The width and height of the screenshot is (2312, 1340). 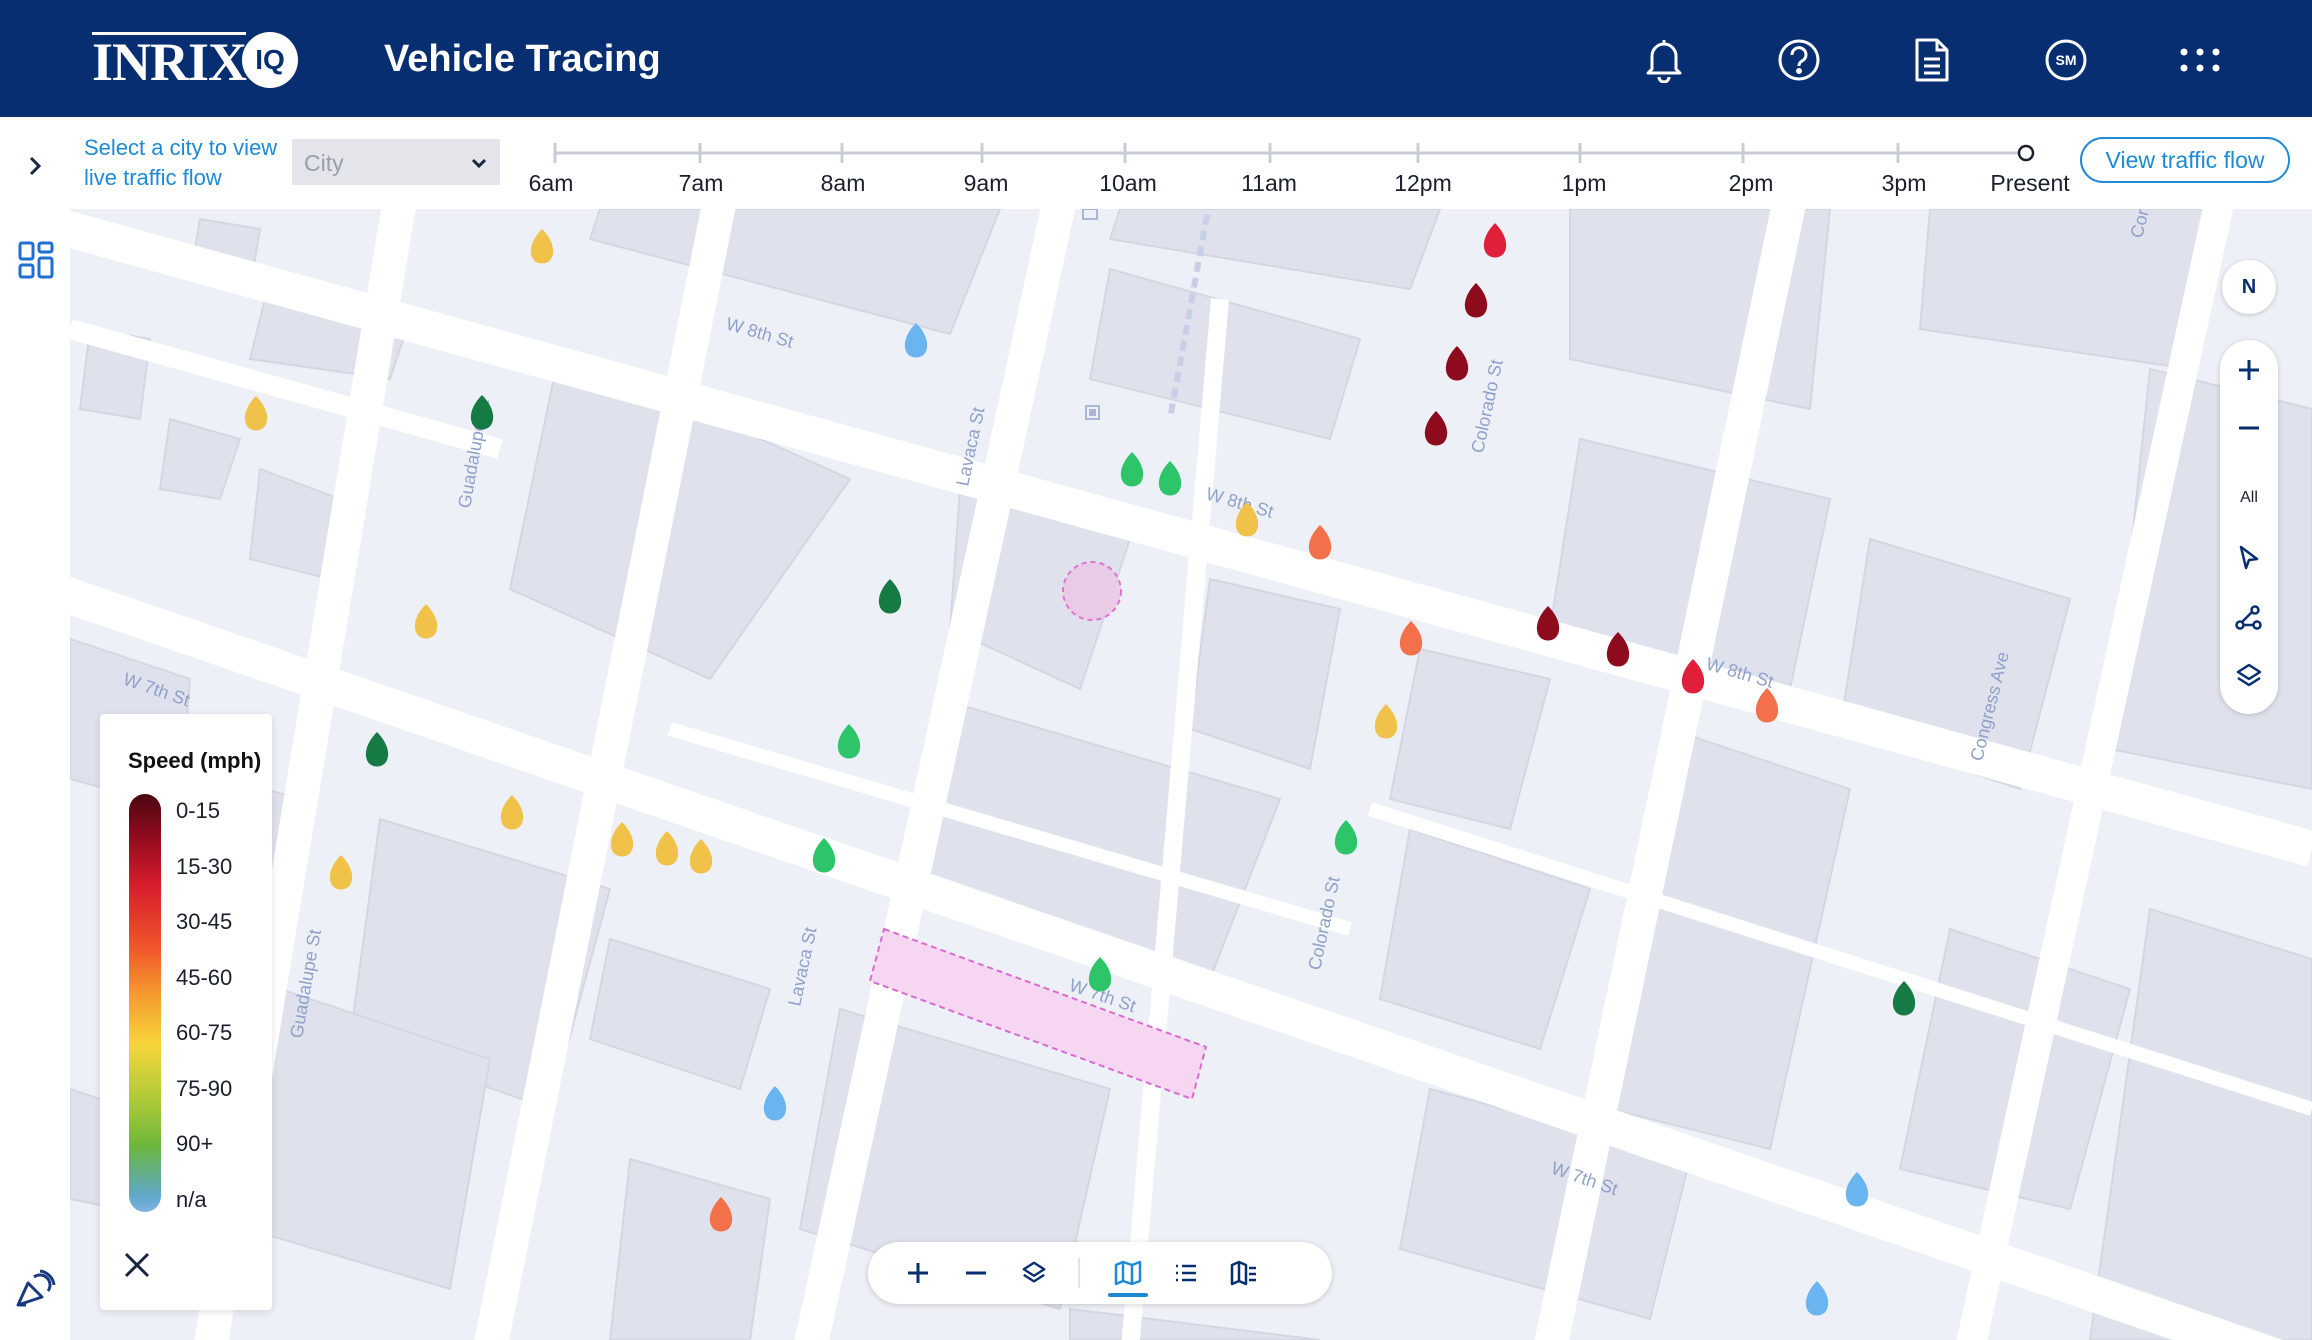 What do you see at coordinates (2185, 160) in the screenshot?
I see `view-traffic-flow-button: View traffic flow` at bounding box center [2185, 160].